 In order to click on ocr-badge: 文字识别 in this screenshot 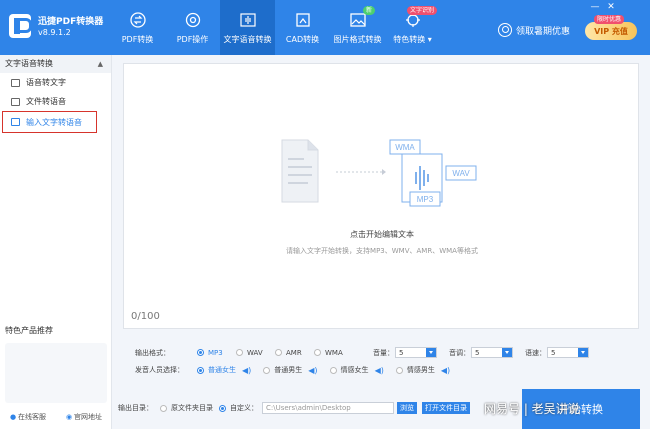, I will do `click(422, 10)`.